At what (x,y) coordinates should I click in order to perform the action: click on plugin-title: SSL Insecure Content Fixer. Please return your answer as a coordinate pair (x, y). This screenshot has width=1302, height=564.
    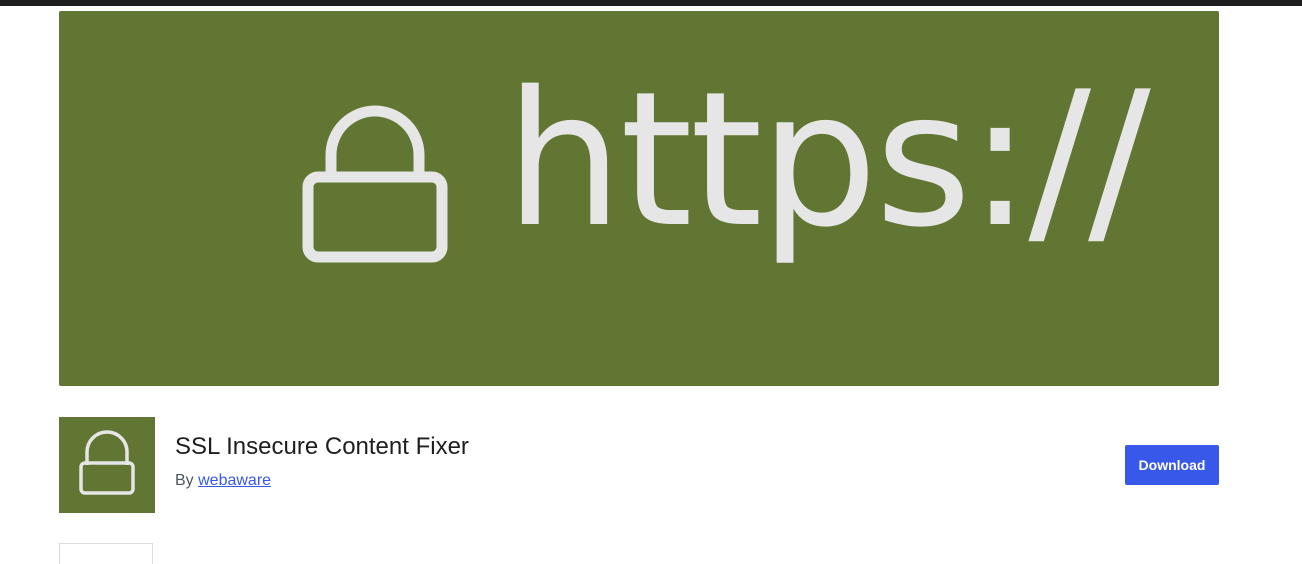
    Looking at the image, I should click on (322, 446).